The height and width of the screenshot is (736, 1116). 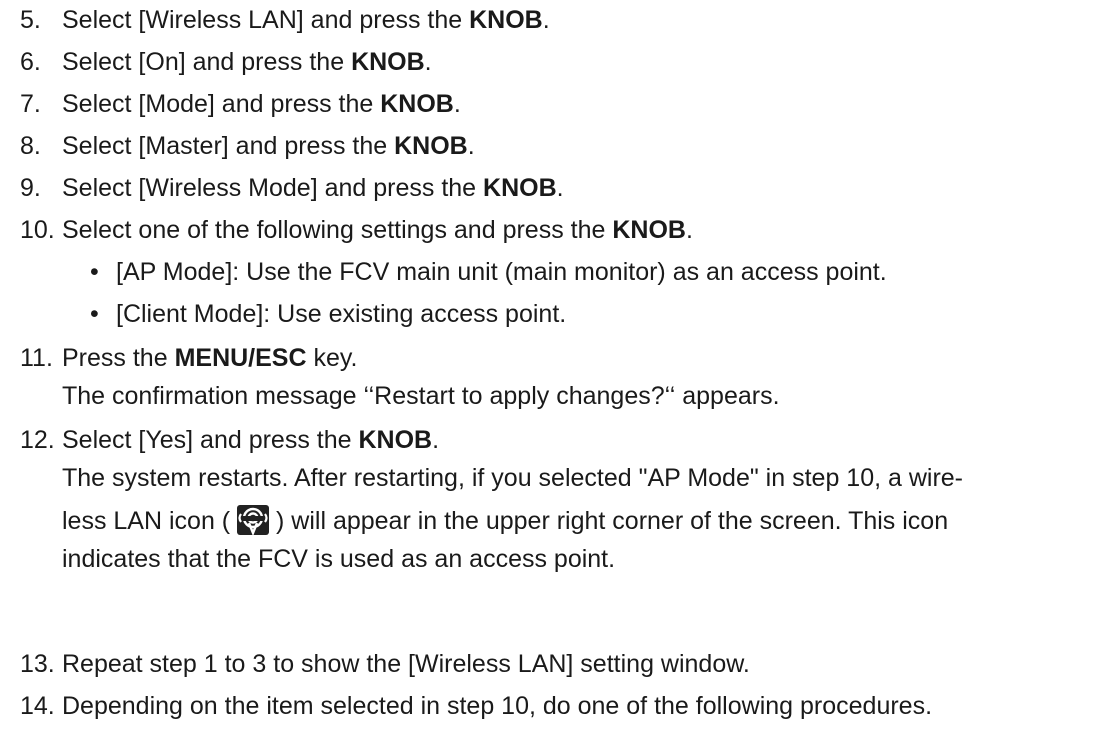 What do you see at coordinates (240, 358) in the screenshot?
I see `menu-esc-label: MENU/ESC` at bounding box center [240, 358].